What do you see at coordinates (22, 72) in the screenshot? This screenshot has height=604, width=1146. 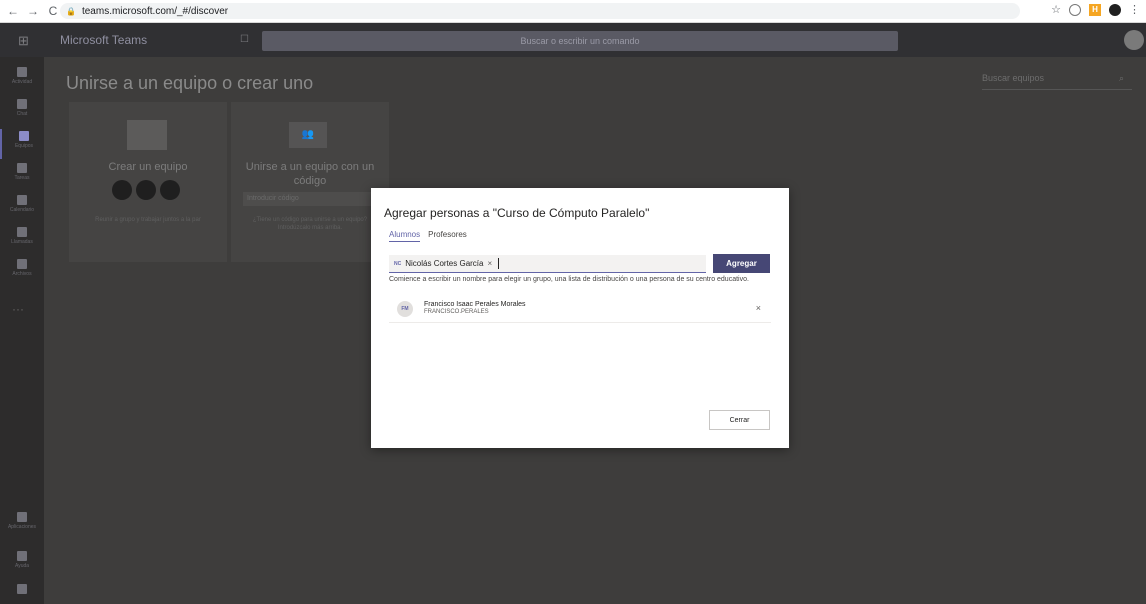 I see `bell-icon` at bounding box center [22, 72].